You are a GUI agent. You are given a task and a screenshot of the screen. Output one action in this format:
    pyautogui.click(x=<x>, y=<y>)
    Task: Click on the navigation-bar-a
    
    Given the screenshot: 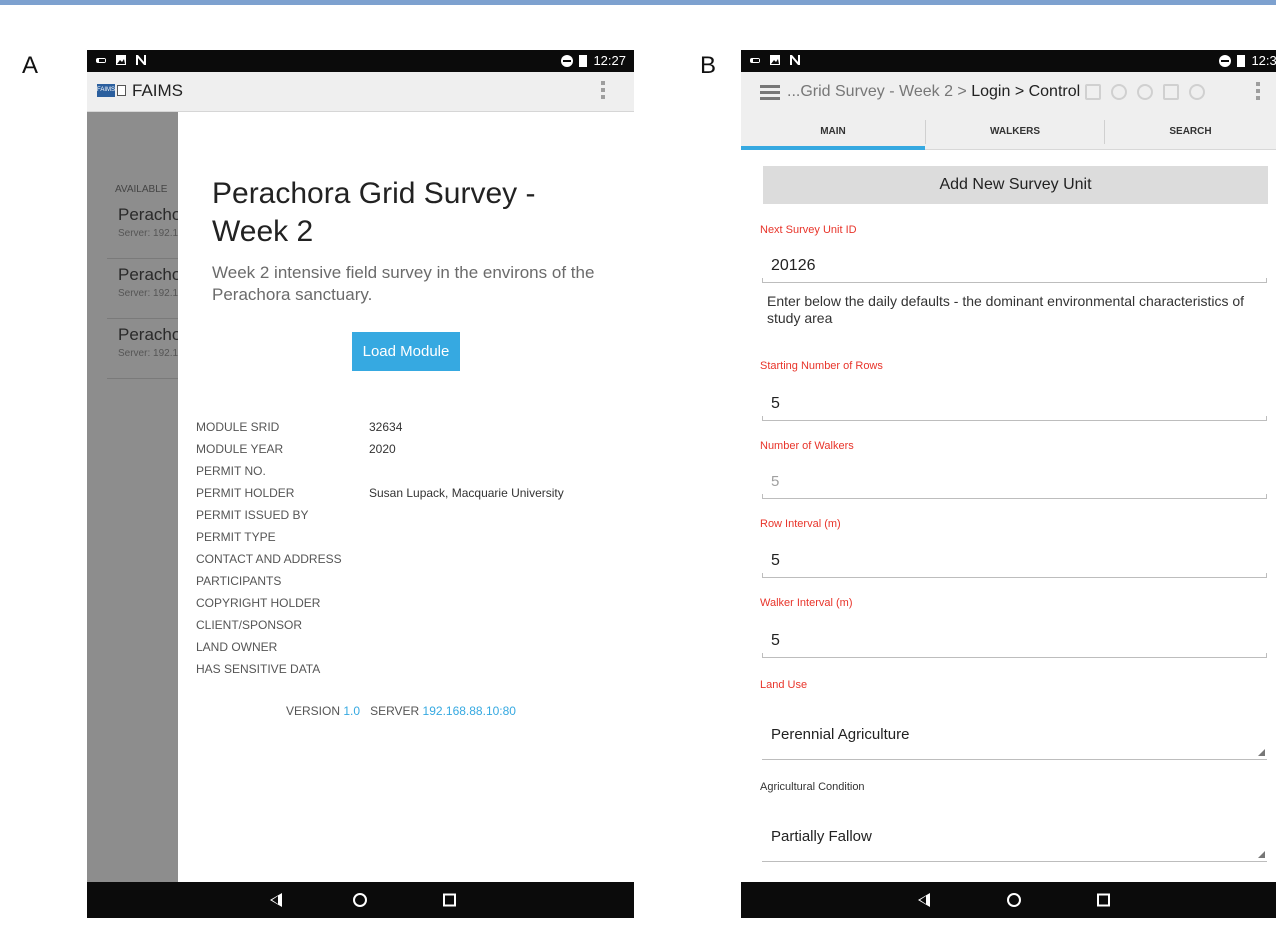 What is the action you would take?
    pyautogui.click(x=360, y=900)
    